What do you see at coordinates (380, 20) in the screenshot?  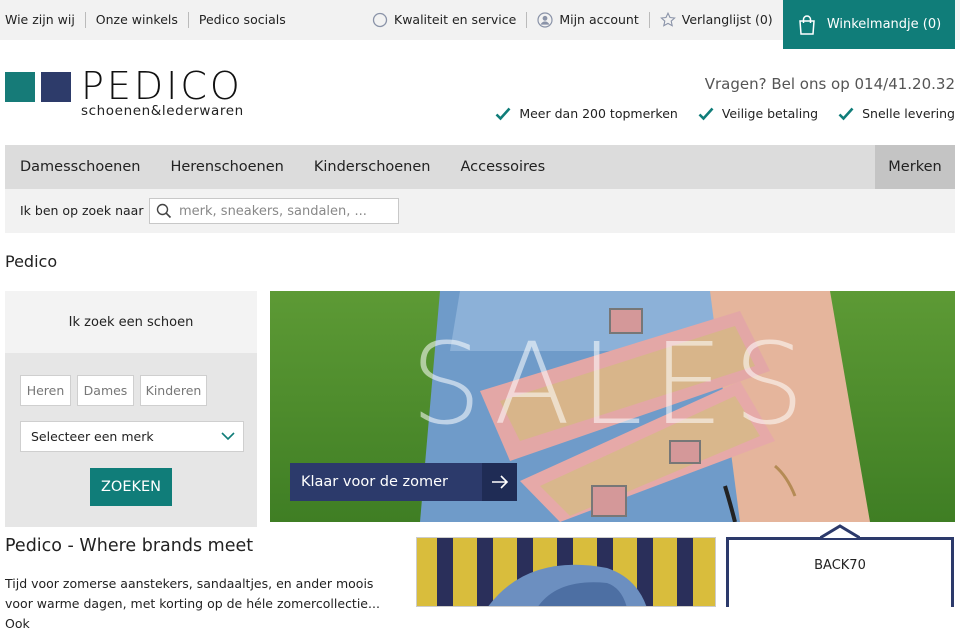 I see `circle-icon` at bounding box center [380, 20].